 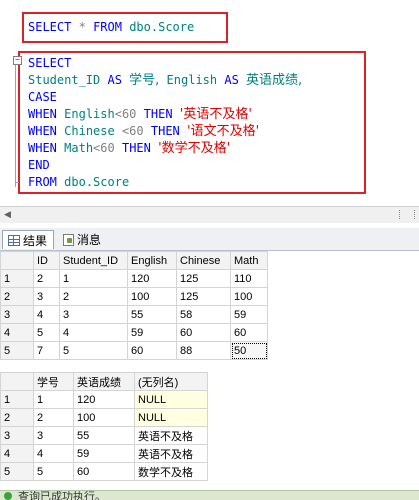 I want to click on table-cell: 88, so click(x=203, y=350).